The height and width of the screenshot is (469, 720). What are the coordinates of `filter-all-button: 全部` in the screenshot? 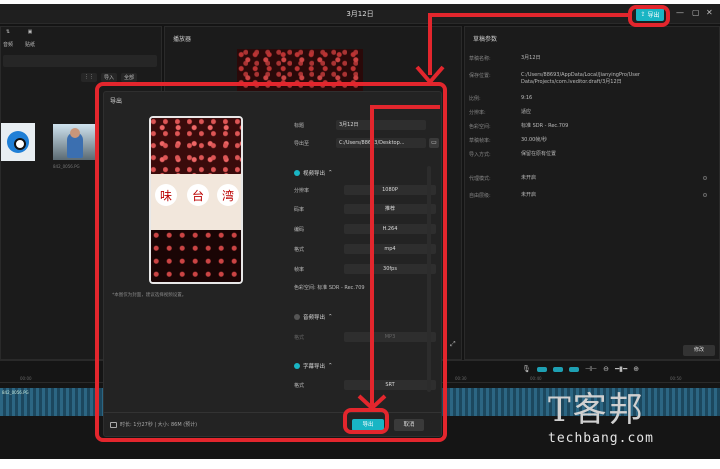 It's located at (129, 77).